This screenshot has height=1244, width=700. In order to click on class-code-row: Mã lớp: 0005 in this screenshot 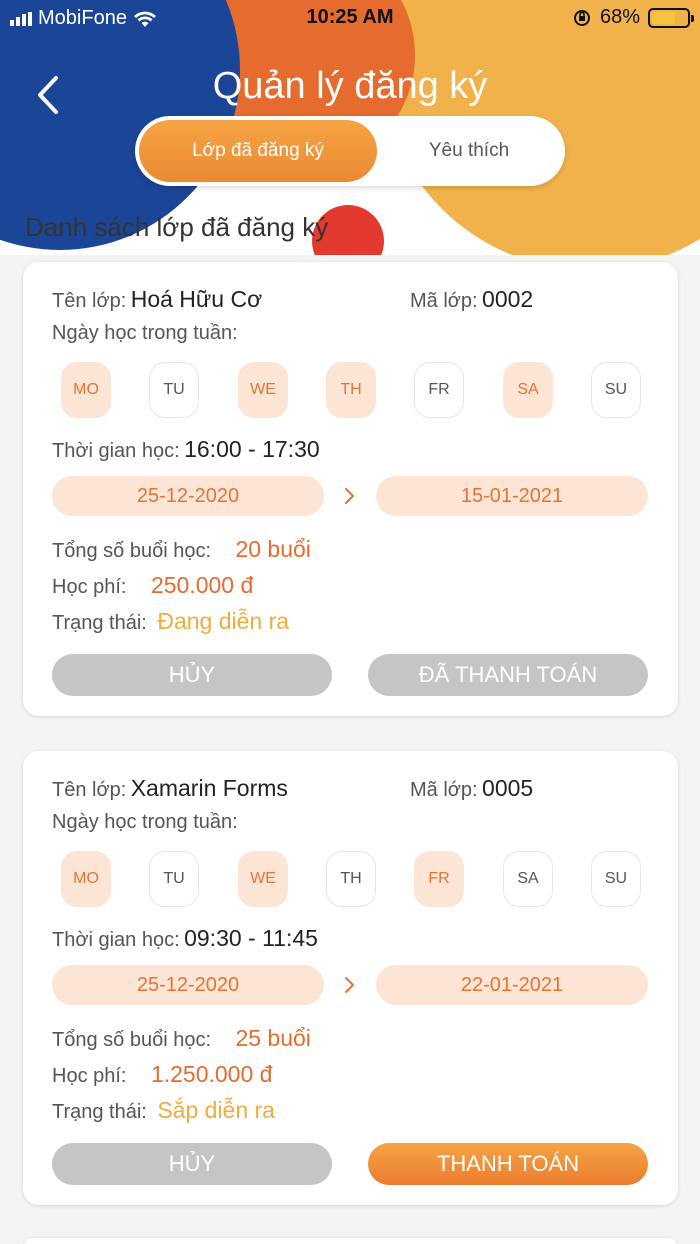, I will do `click(471, 788)`.